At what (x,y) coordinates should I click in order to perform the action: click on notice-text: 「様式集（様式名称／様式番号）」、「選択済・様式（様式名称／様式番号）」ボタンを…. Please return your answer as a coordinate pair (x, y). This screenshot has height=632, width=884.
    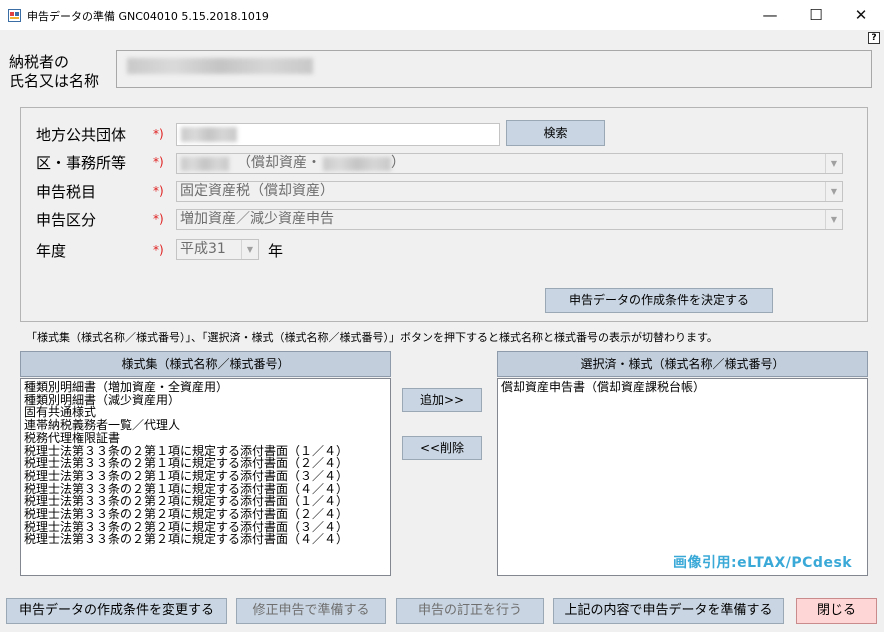
    Looking at the image, I should click on (372, 337).